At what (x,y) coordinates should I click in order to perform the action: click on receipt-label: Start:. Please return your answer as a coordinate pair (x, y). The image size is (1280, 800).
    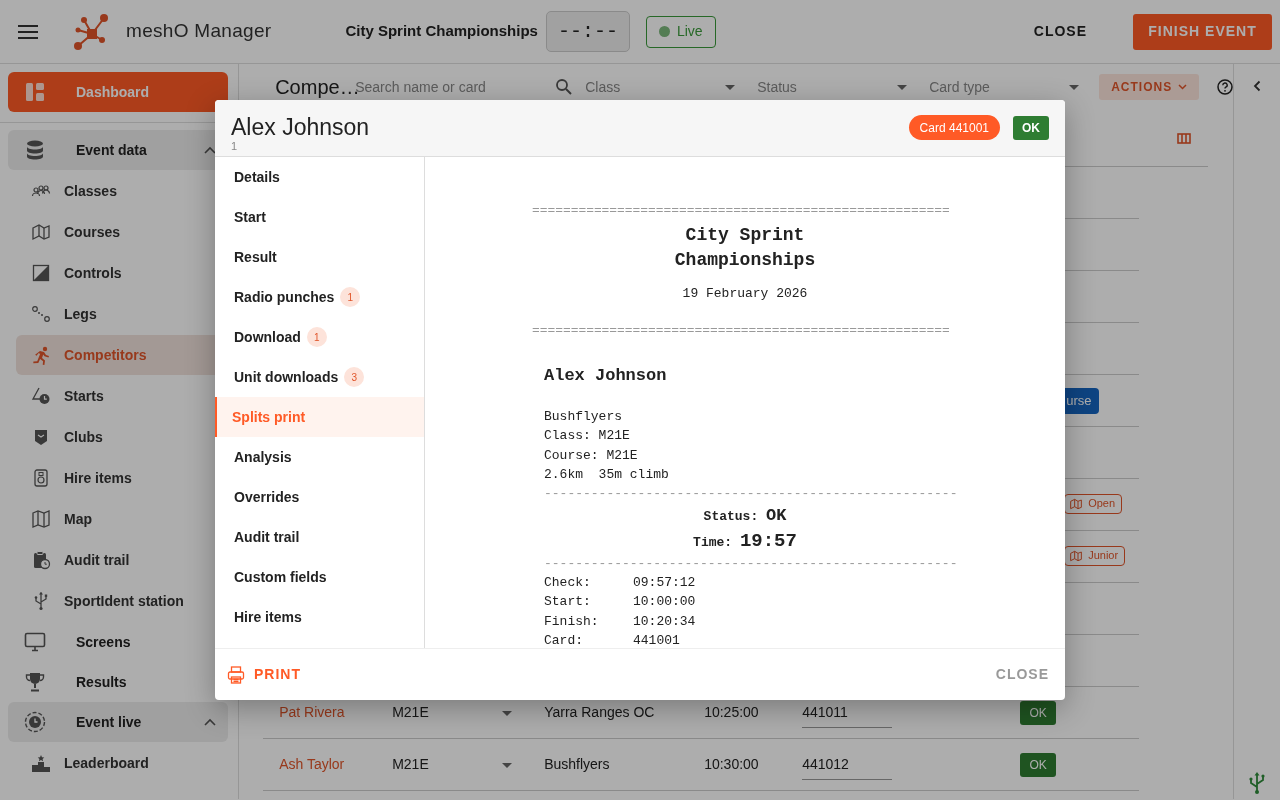
    Looking at the image, I should click on (568, 602).